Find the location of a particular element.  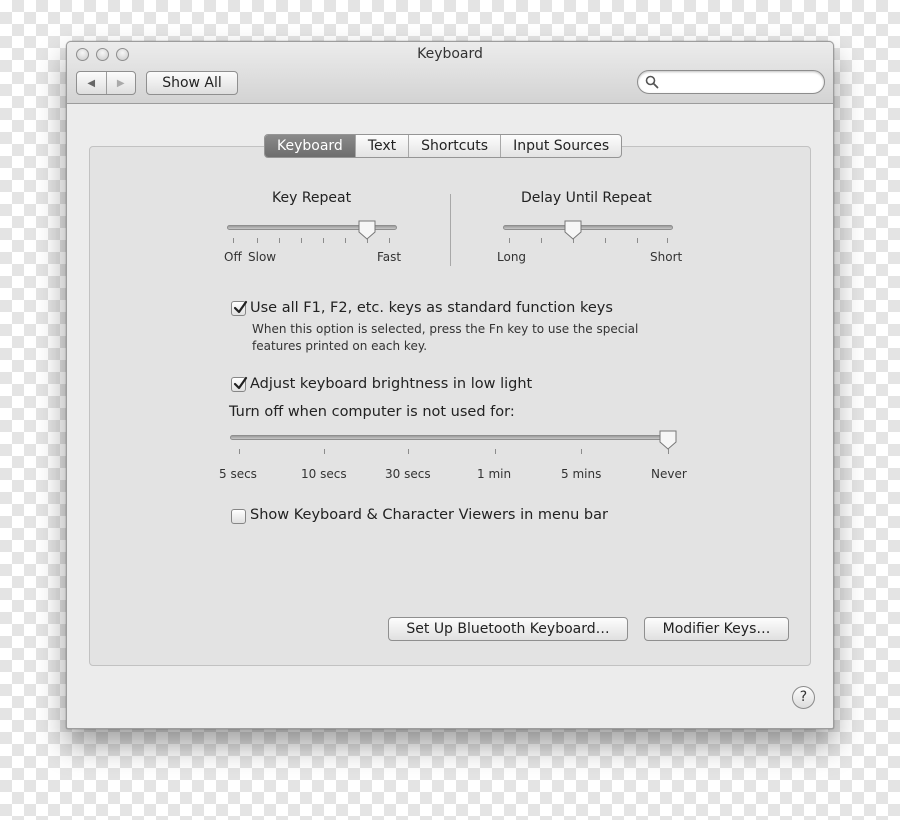

back-button: ◀ is located at coordinates (91, 83).